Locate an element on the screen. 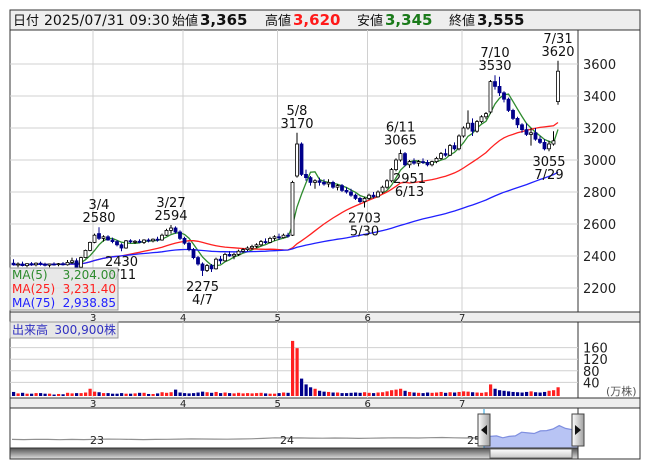 The width and height of the screenshot is (653, 470). price-tick-label: 2200 is located at coordinates (599, 289).